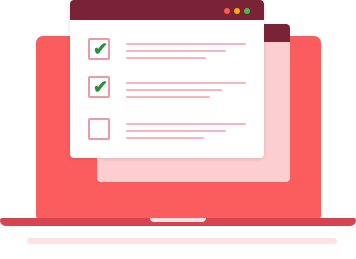  Describe the element at coordinates (167, 10) in the screenshot. I see `window-titlebar` at that location.